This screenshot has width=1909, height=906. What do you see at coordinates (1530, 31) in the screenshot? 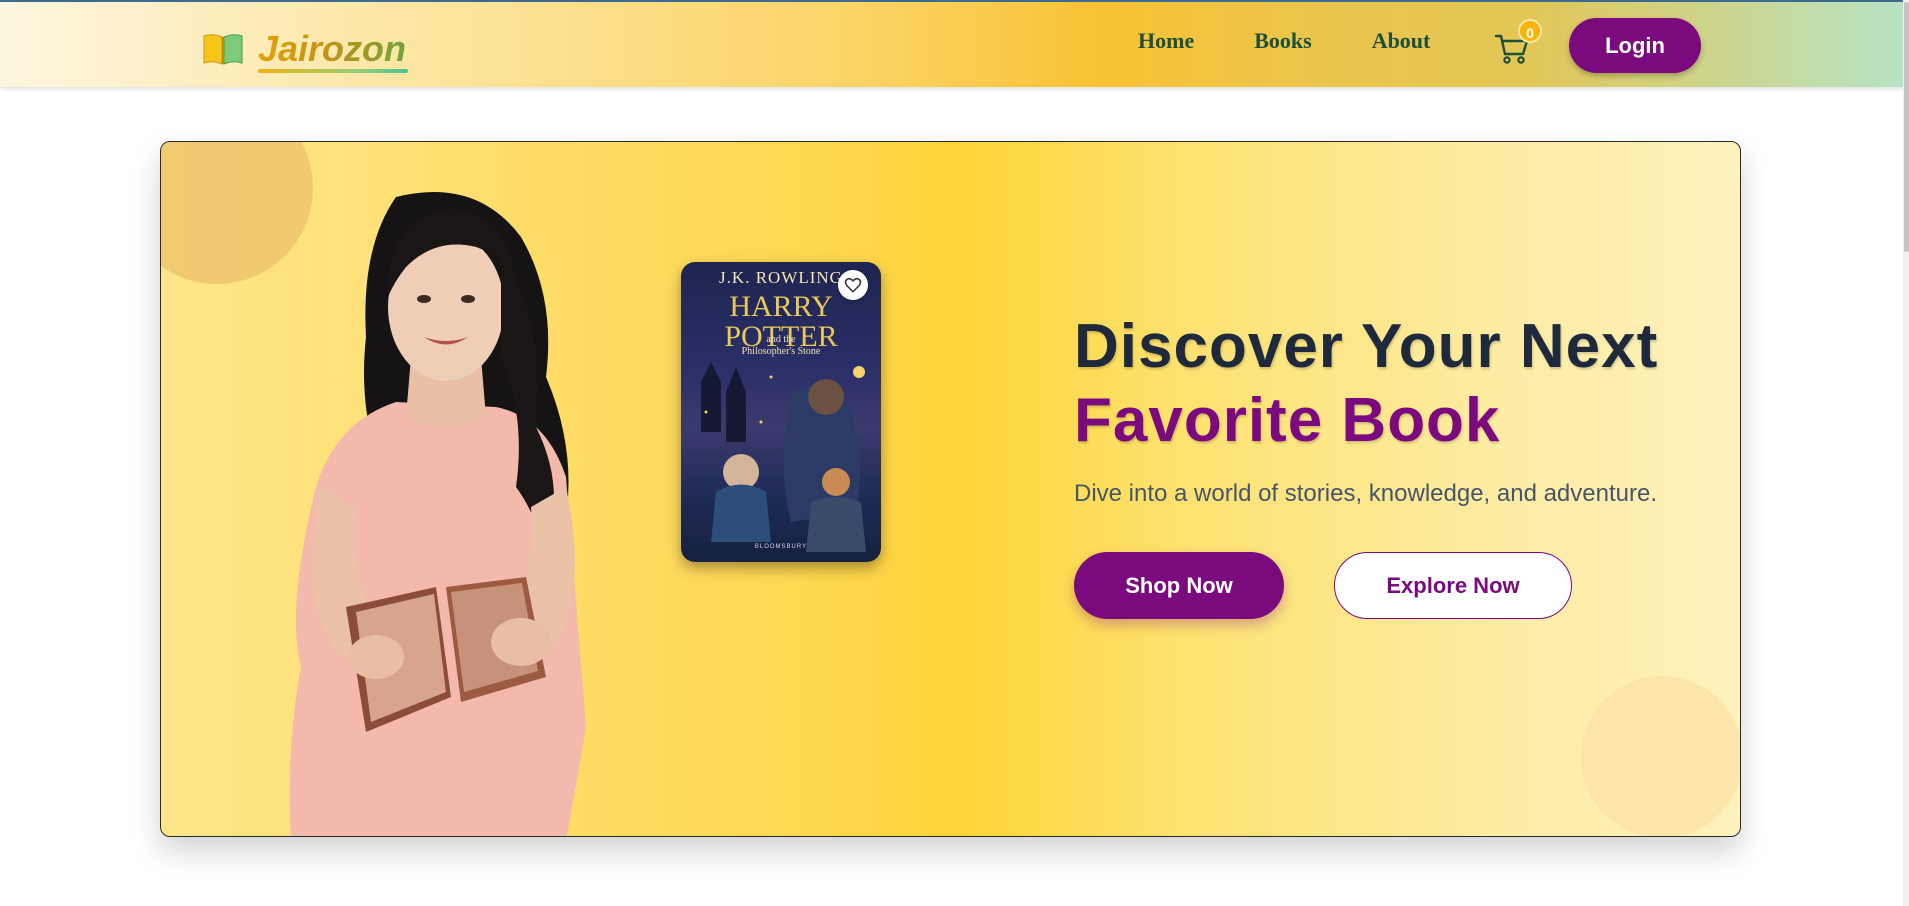
I see `cart-count-badge: 0` at bounding box center [1530, 31].